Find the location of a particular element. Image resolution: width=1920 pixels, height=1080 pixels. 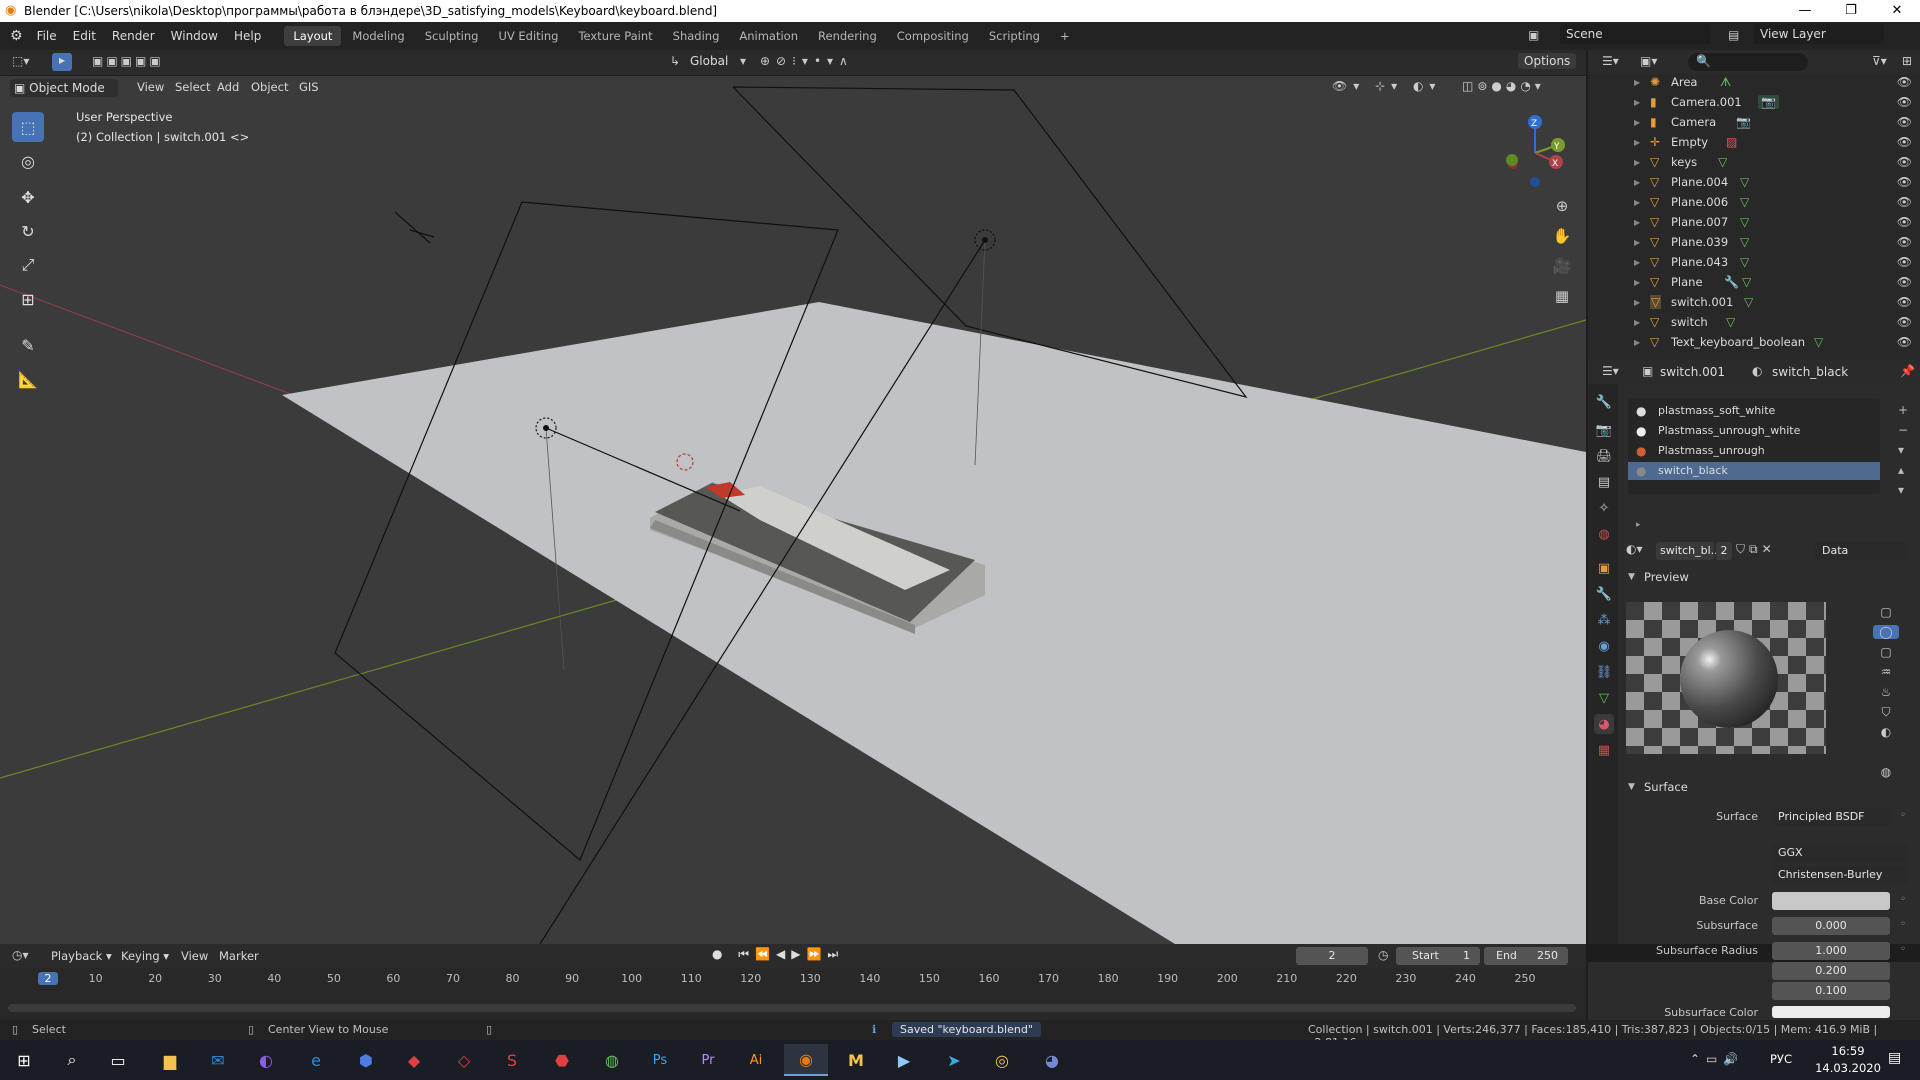

distribution-selector: GGX is located at coordinates (1840, 853).